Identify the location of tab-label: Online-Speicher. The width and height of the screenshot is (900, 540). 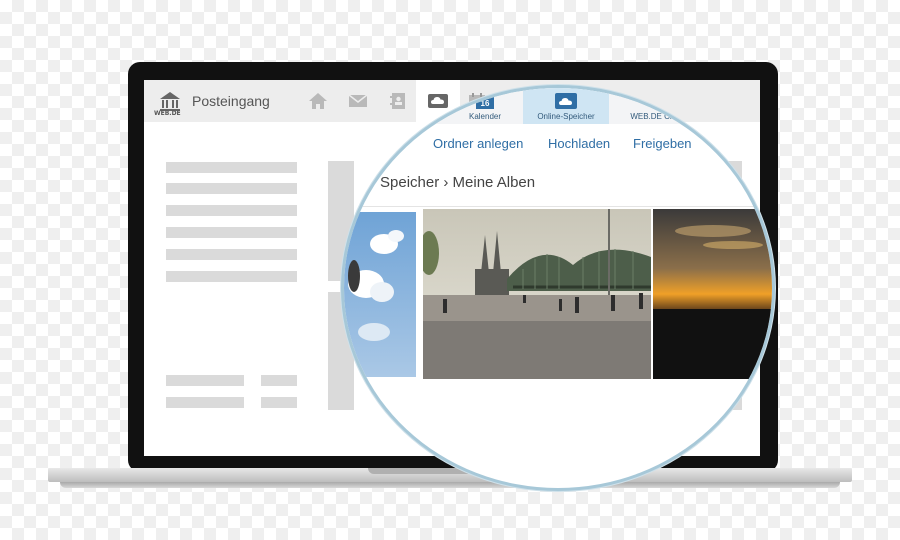
(566, 116).